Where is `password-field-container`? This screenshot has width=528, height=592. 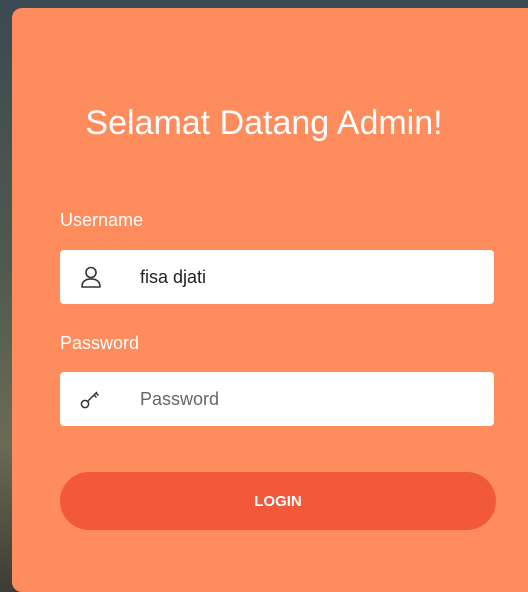
password-field-container is located at coordinates (277, 399).